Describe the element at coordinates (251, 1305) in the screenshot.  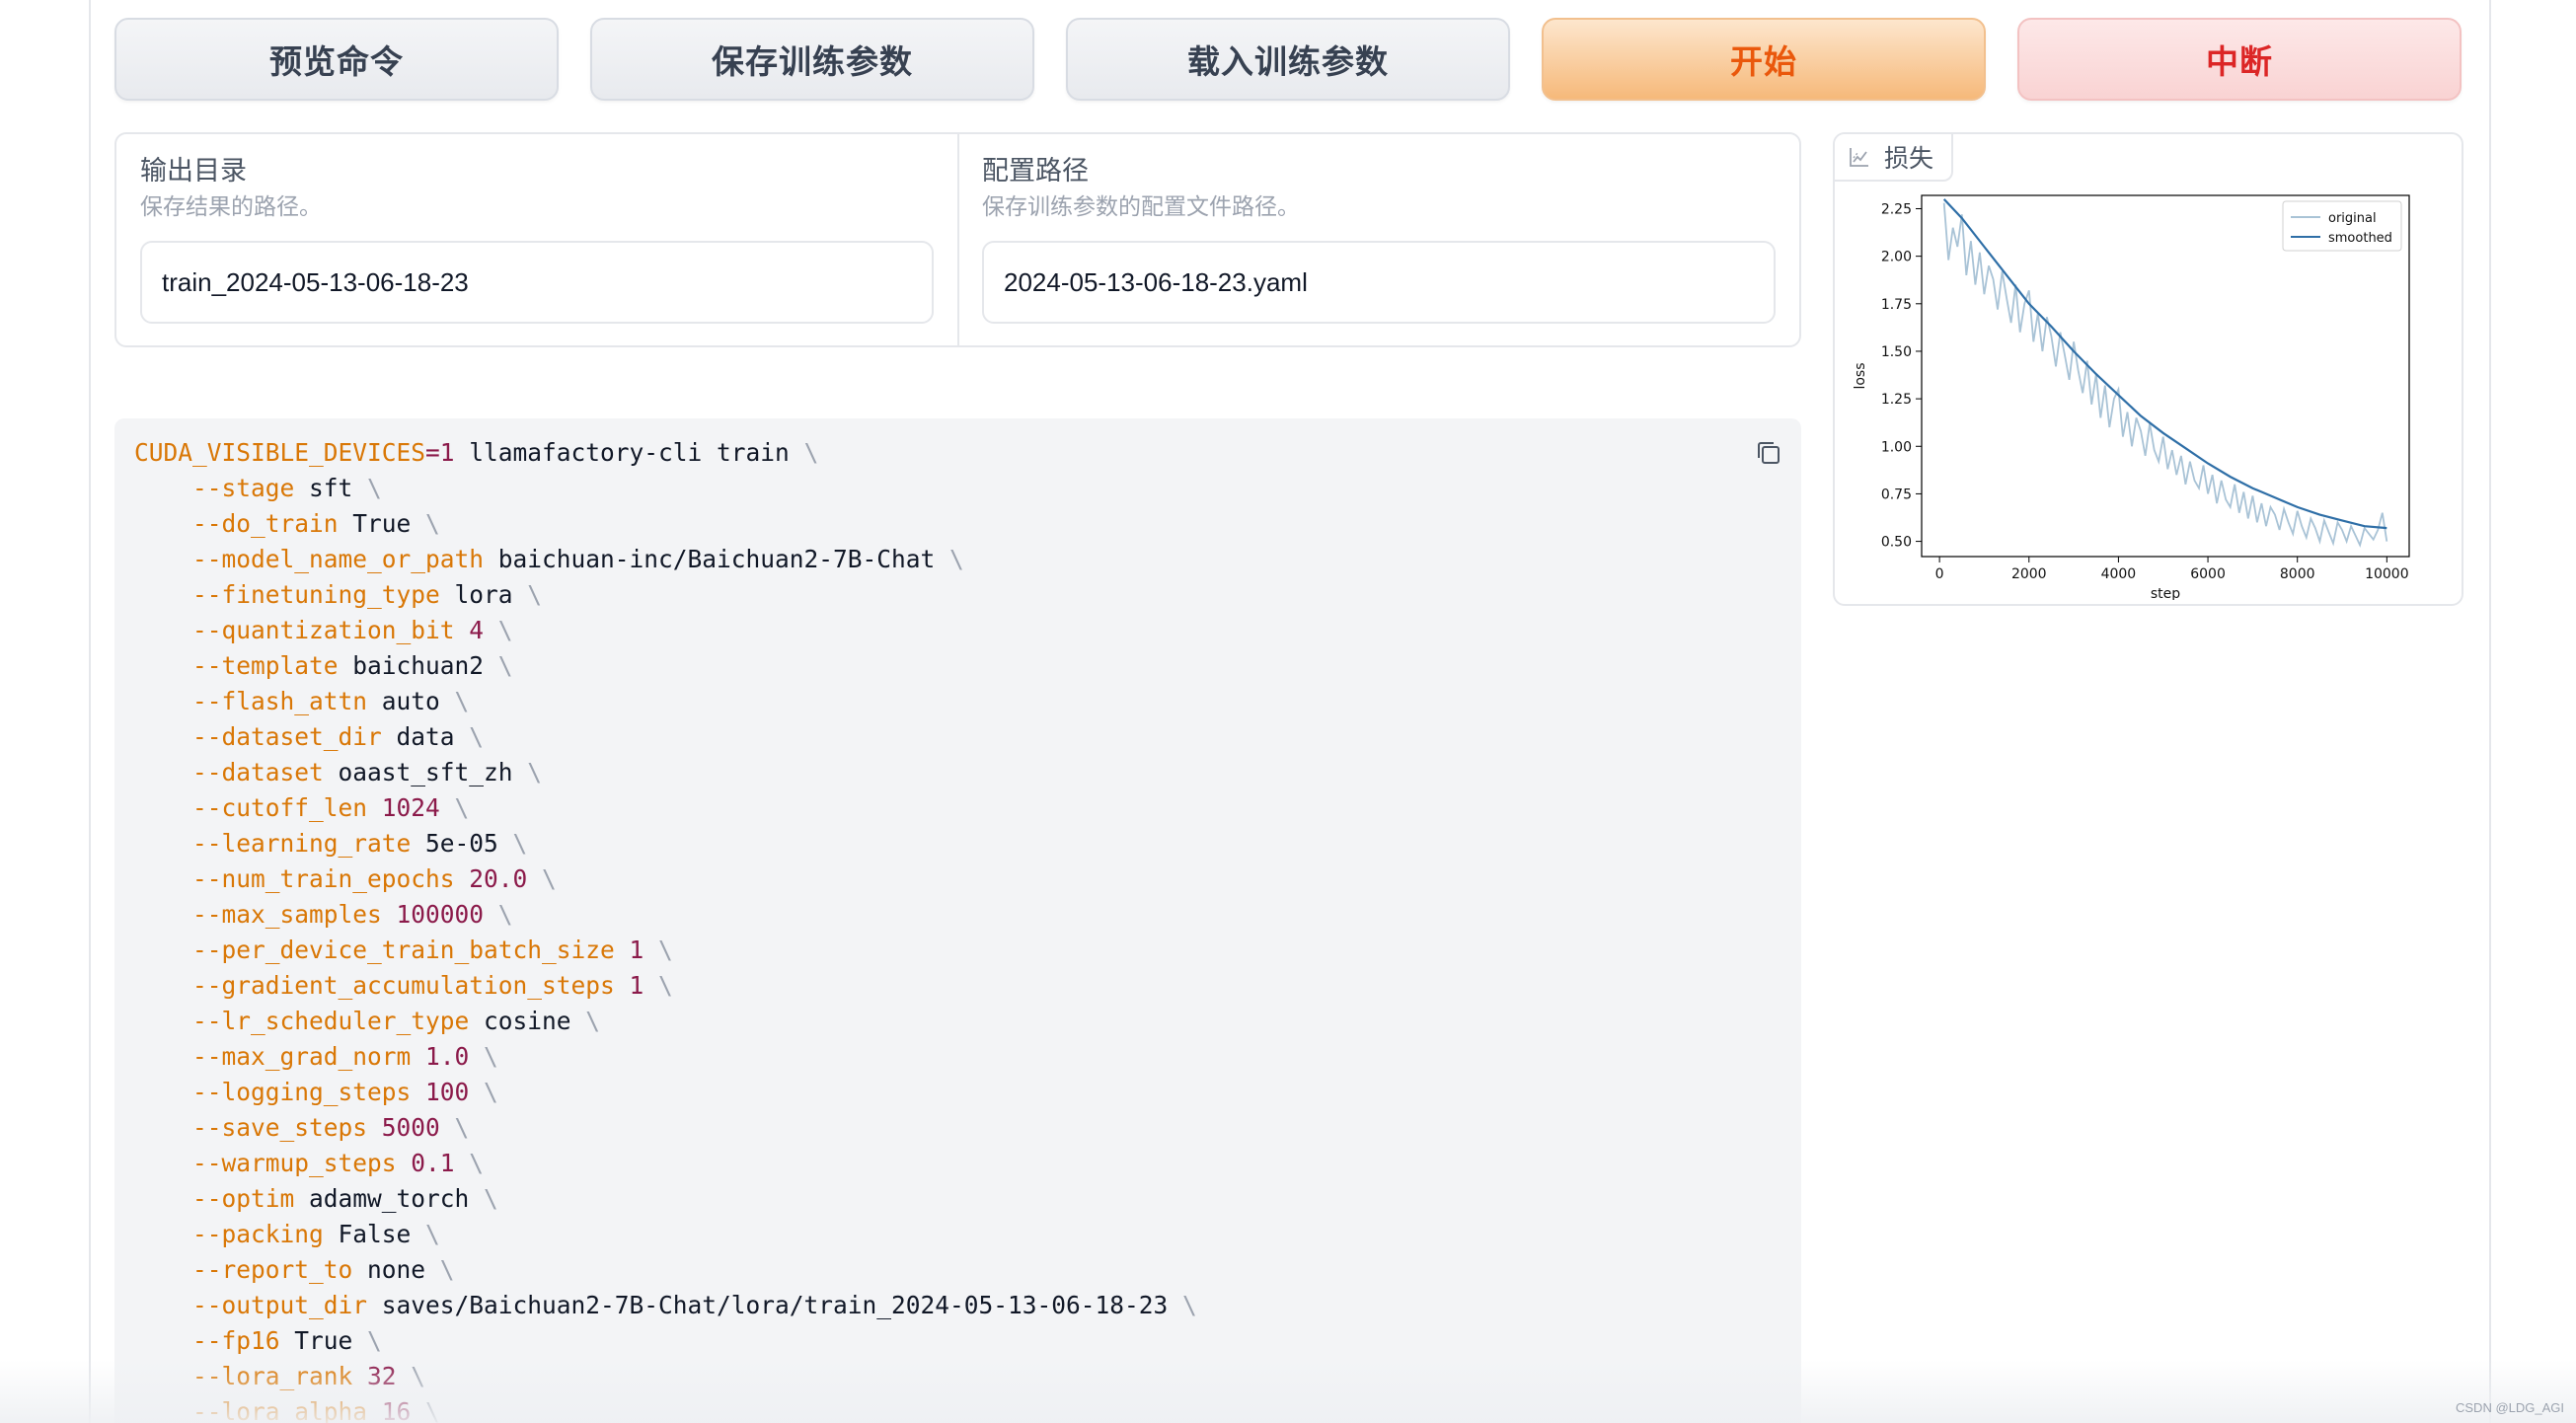
I see `code-token: --output_dir` at that location.